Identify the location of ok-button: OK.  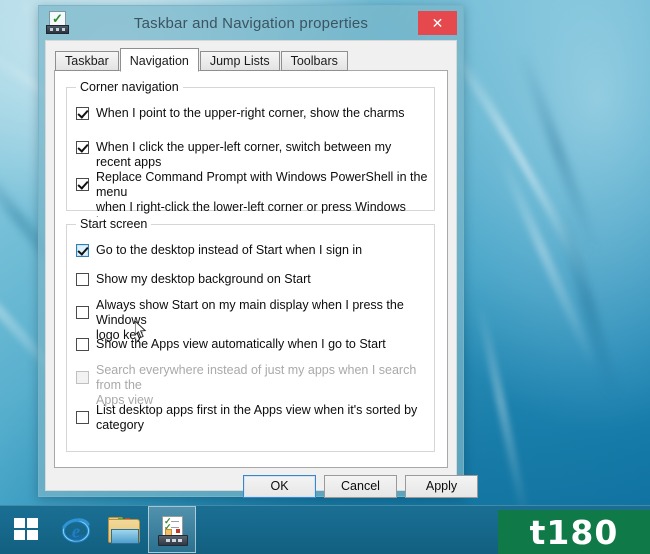
(279, 486).